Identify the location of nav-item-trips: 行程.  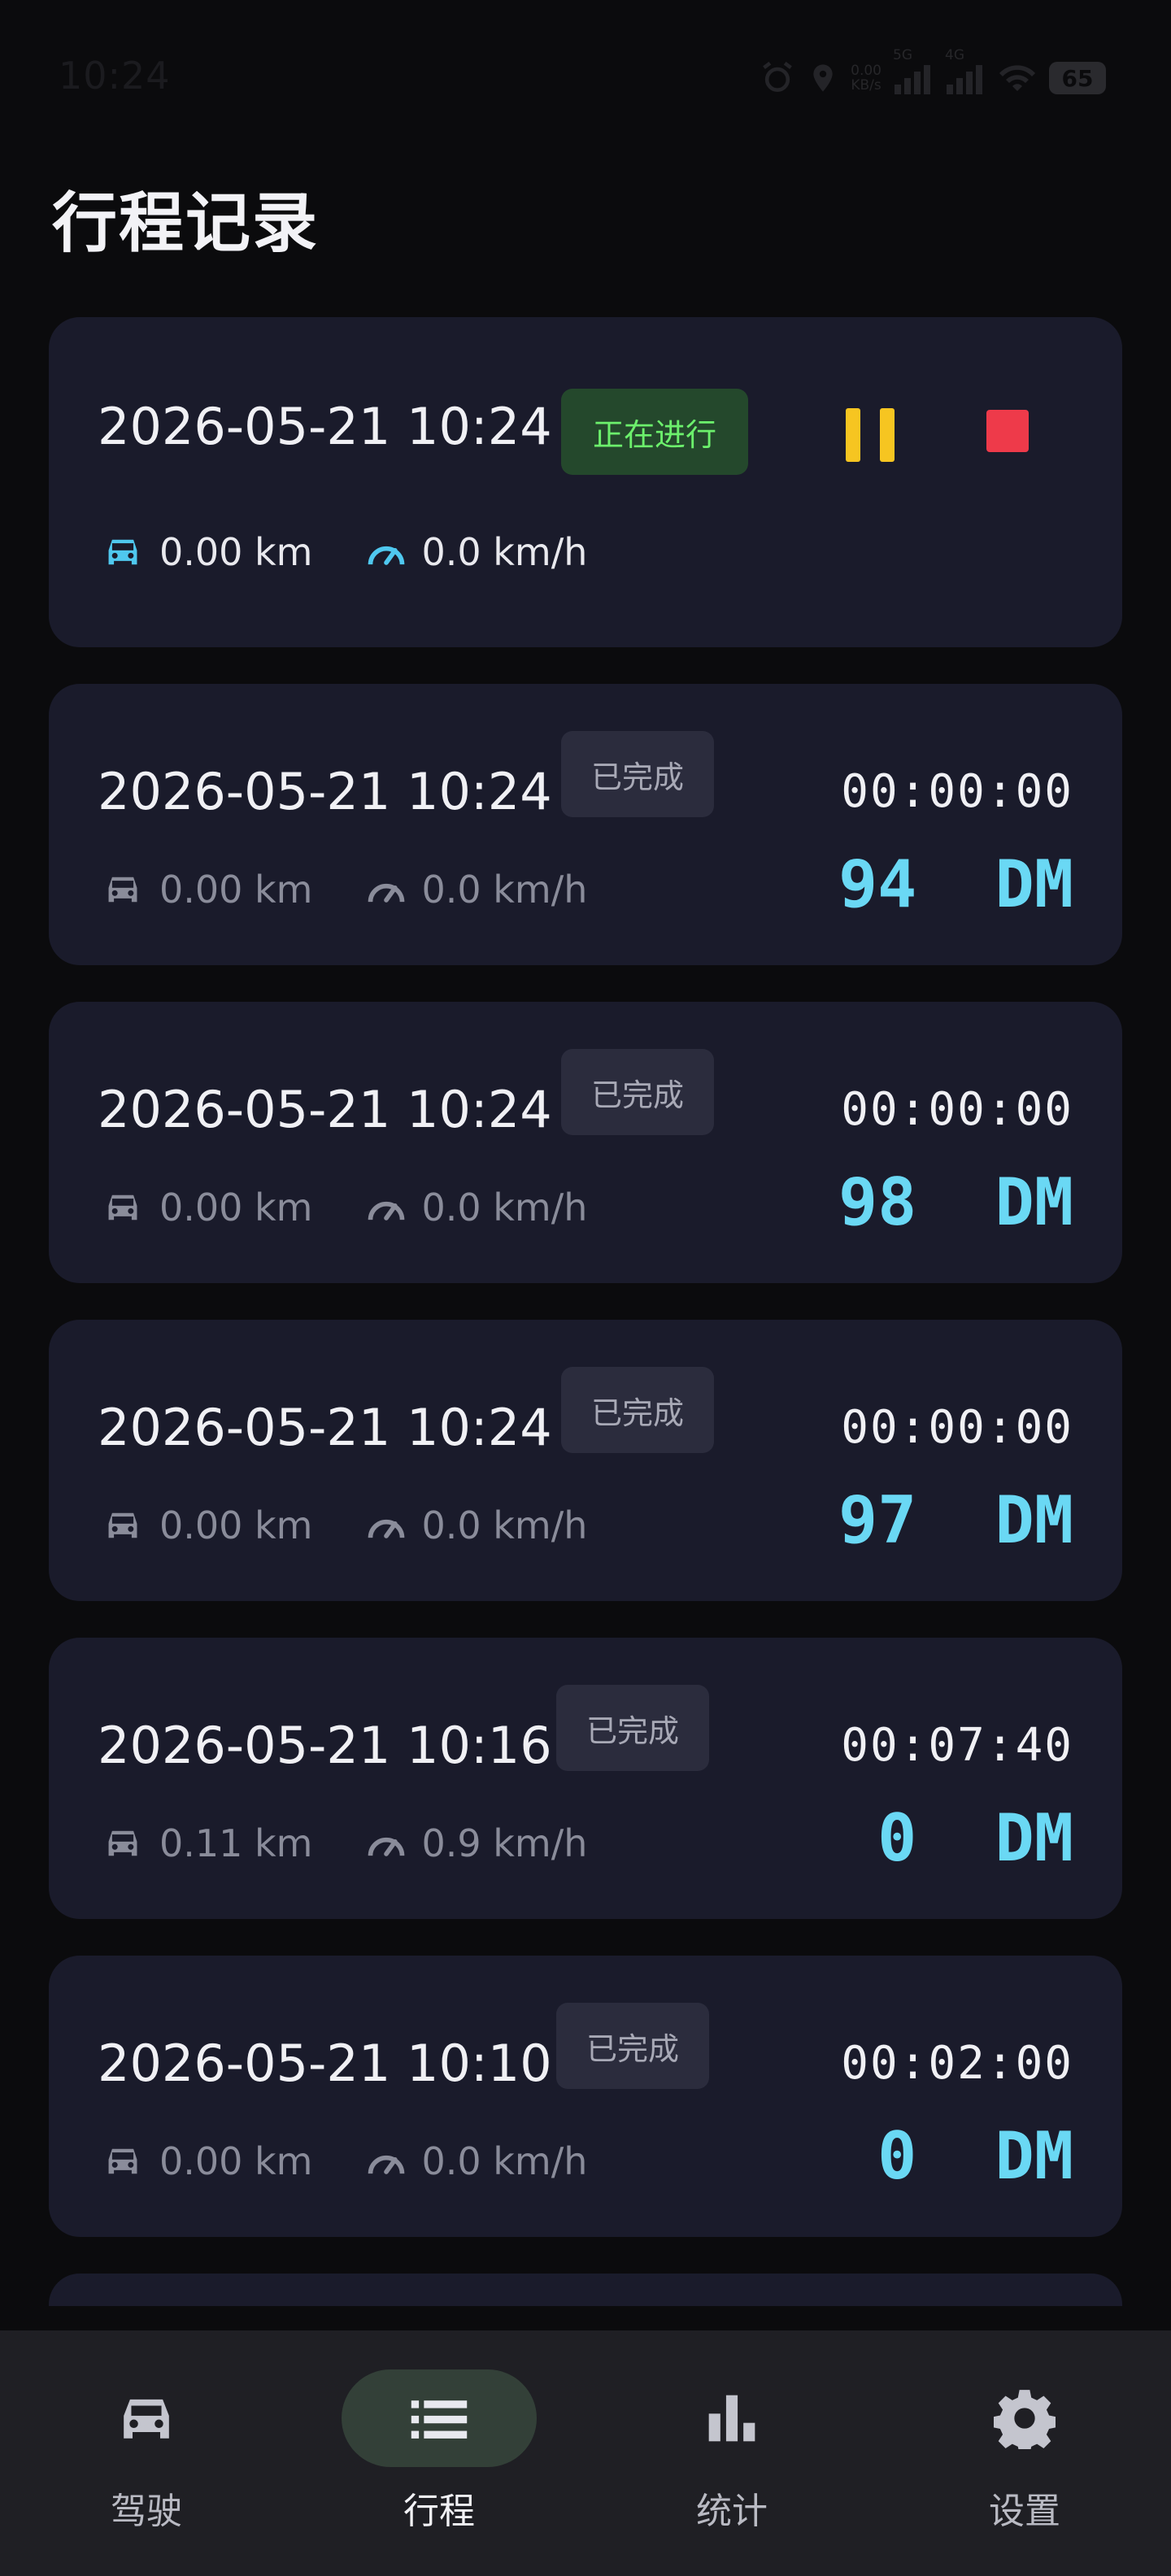
(439, 2453).